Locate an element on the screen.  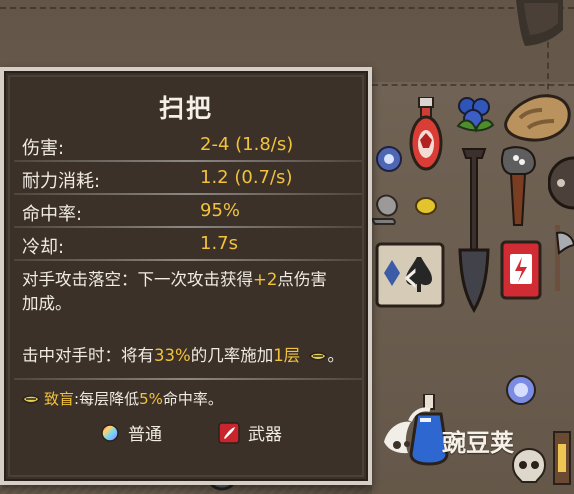
status-divider is located at coordinates (188, 379).